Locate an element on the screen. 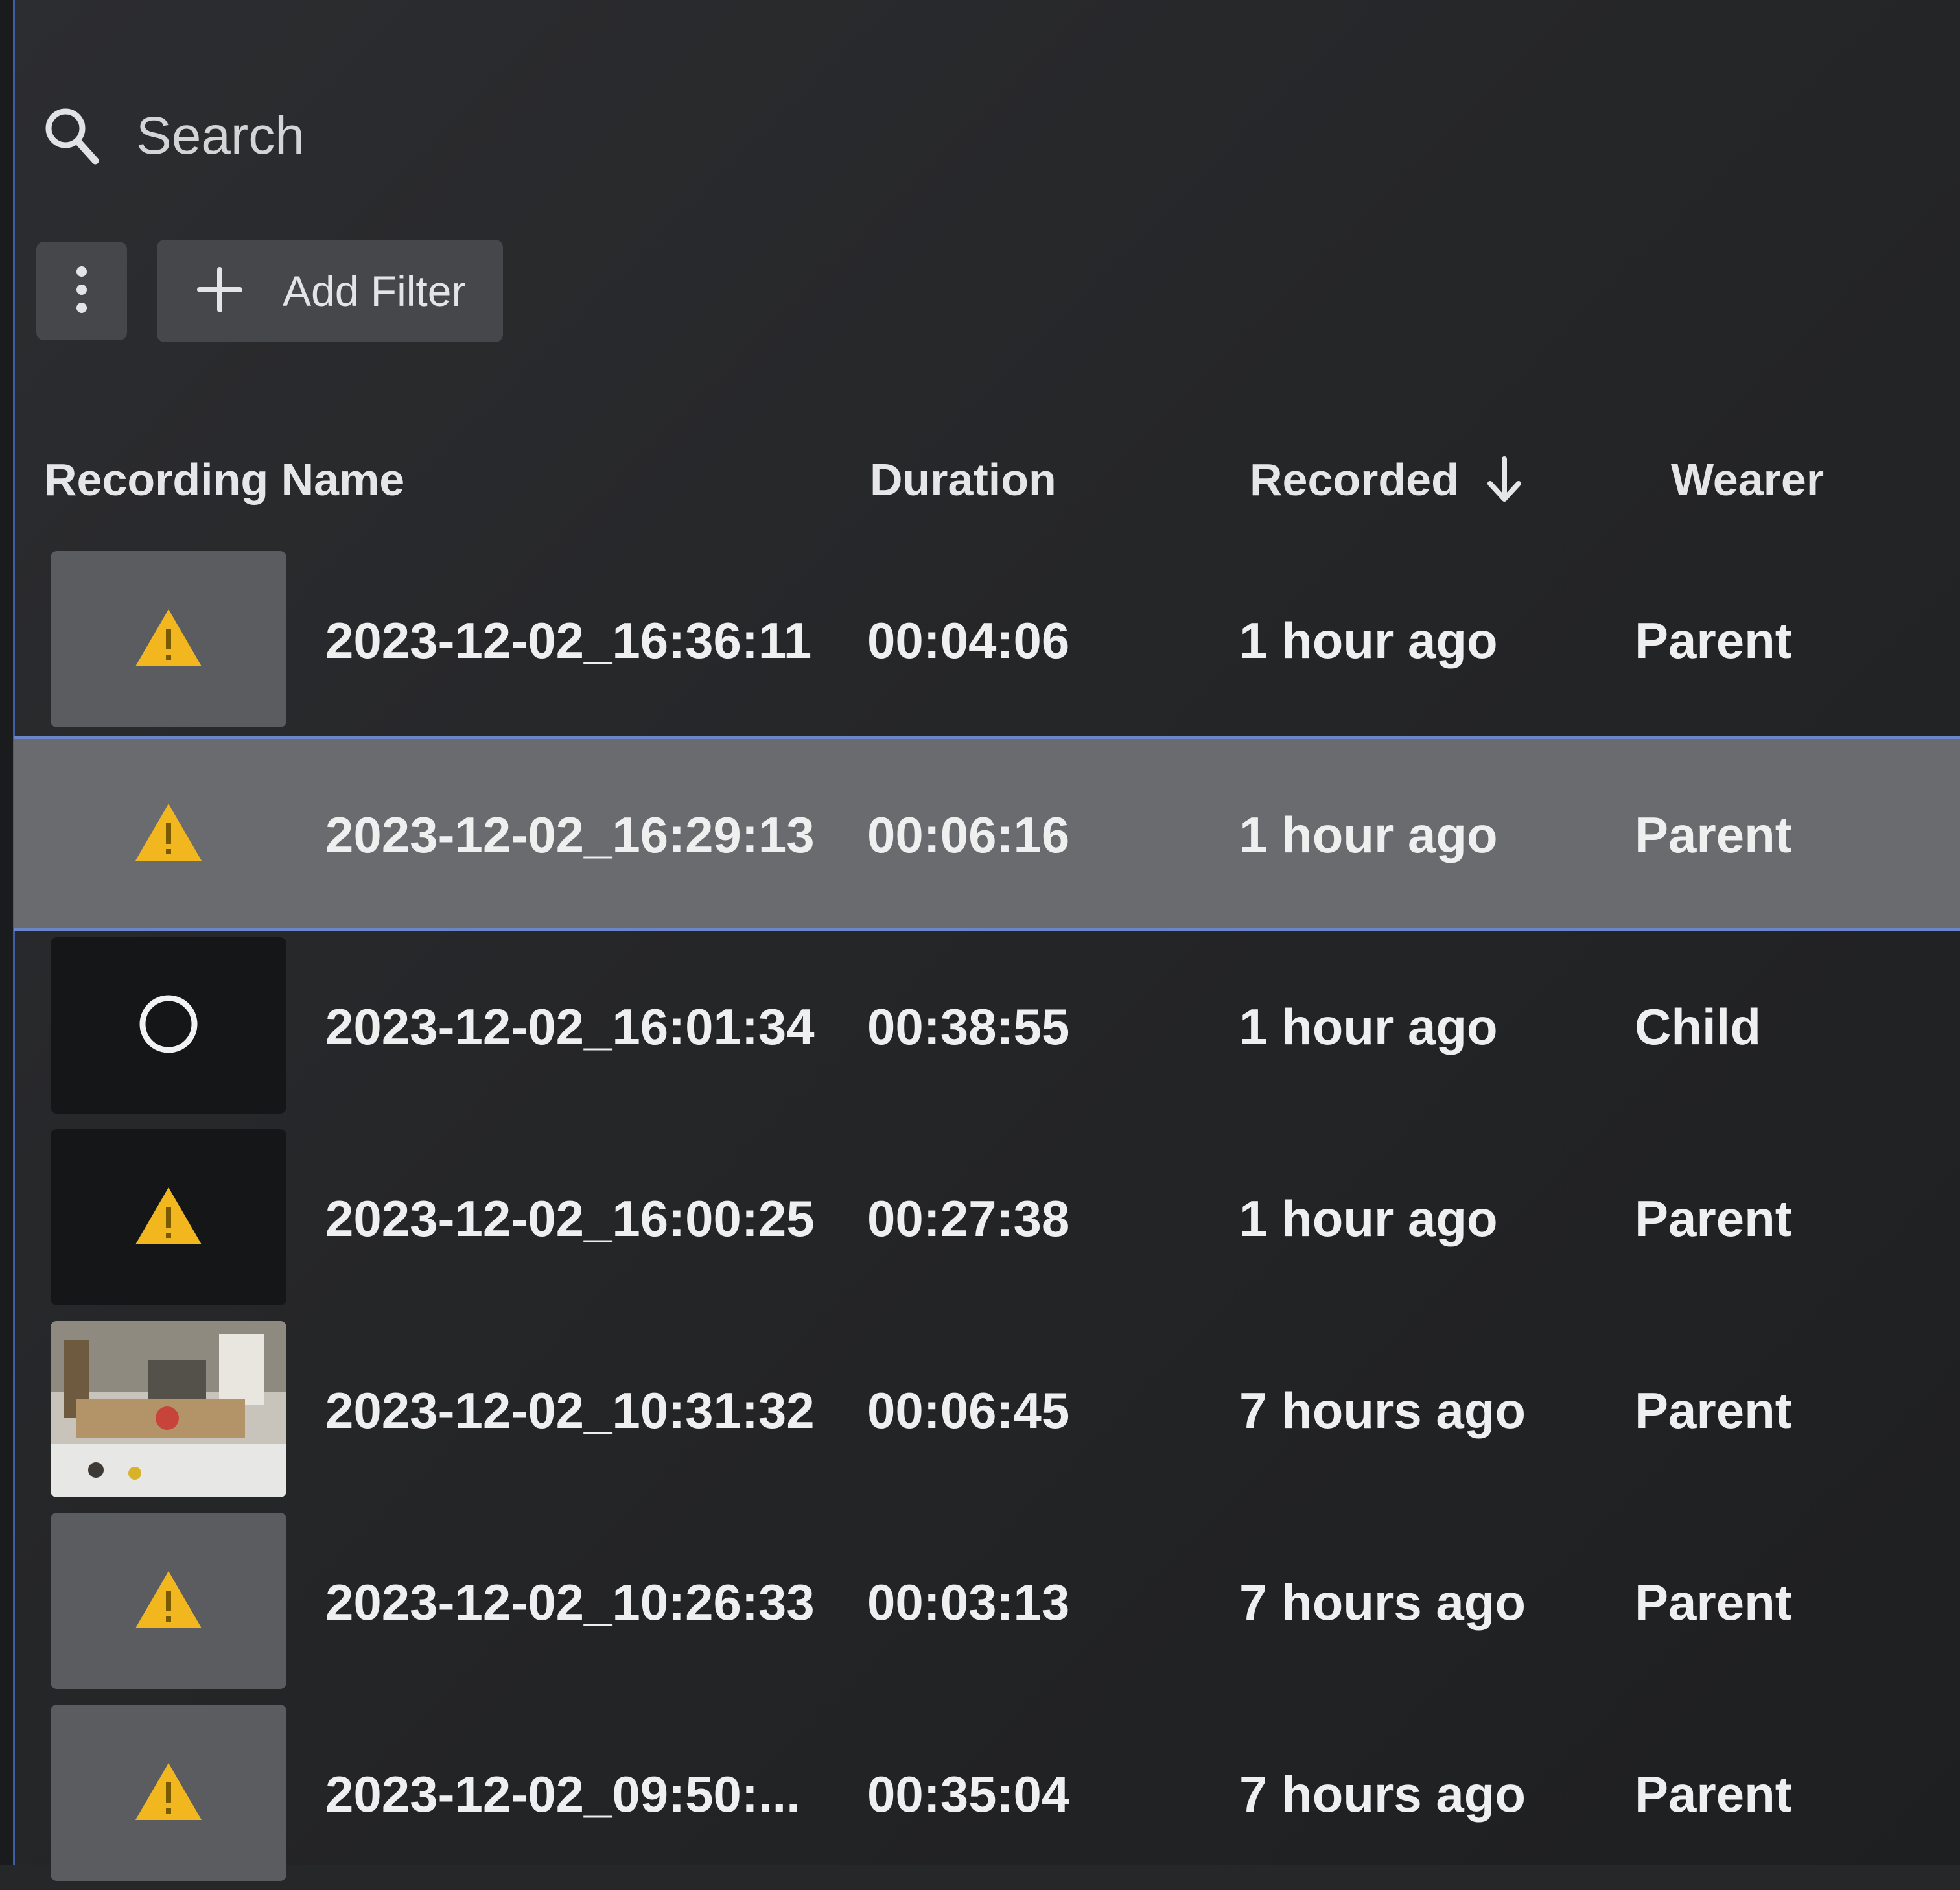 The width and height of the screenshot is (1960, 1890). recording-name: 2023-12-02_10:31:32 is located at coordinates (570, 1410).